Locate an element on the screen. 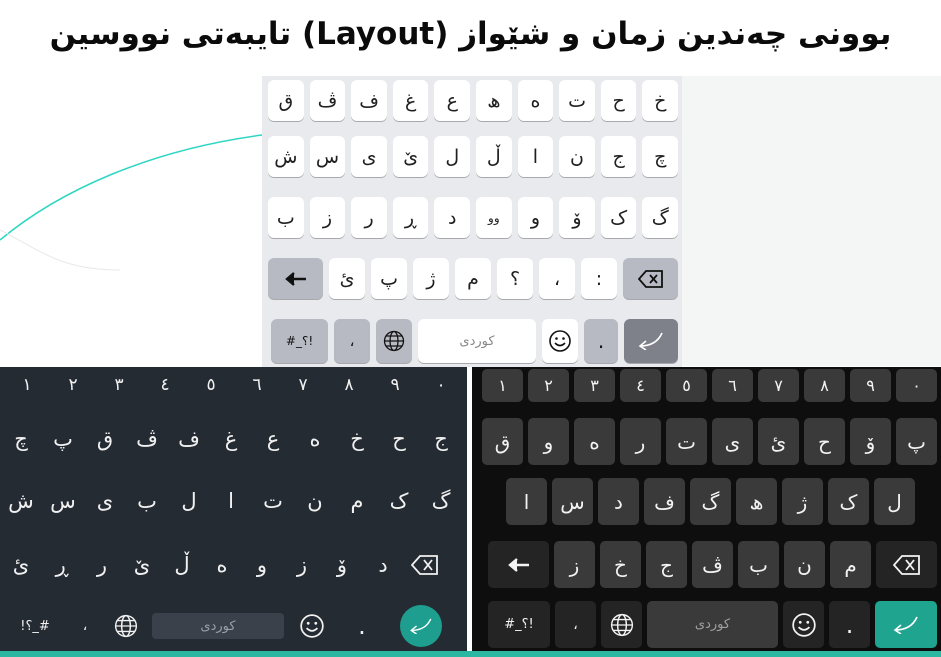 Image resolution: width=941 pixels, height=657 pixels. key: ع is located at coordinates (452, 100).